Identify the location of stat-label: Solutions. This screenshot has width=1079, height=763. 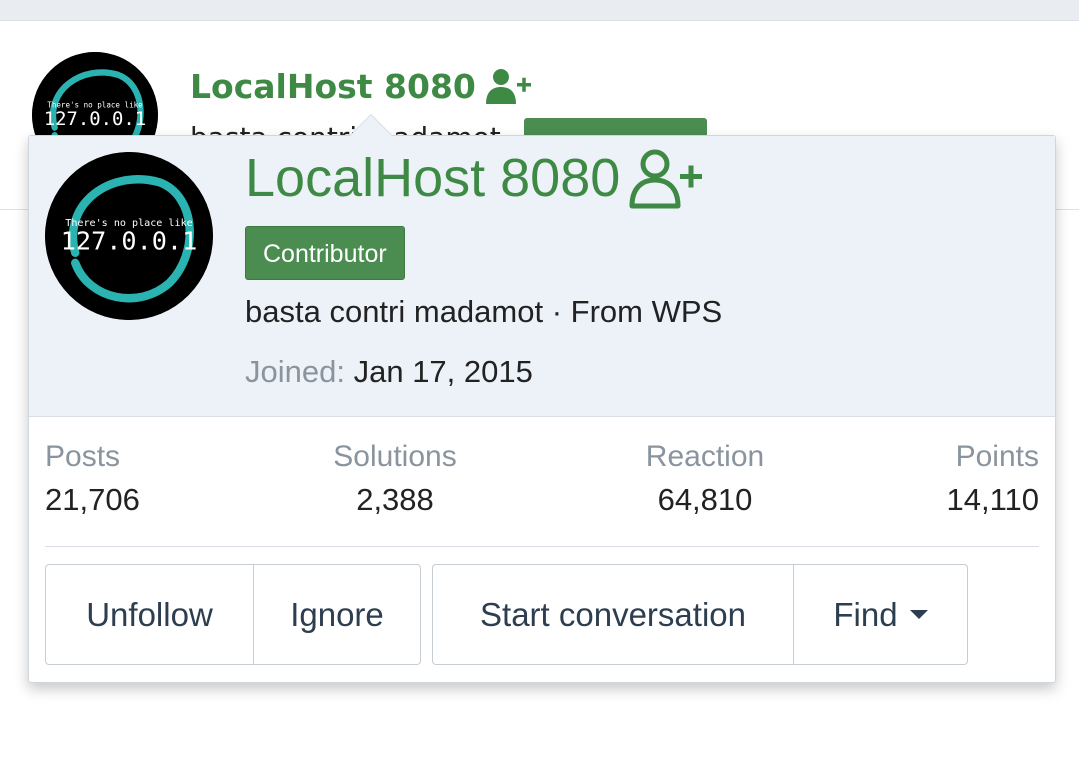
(395, 456).